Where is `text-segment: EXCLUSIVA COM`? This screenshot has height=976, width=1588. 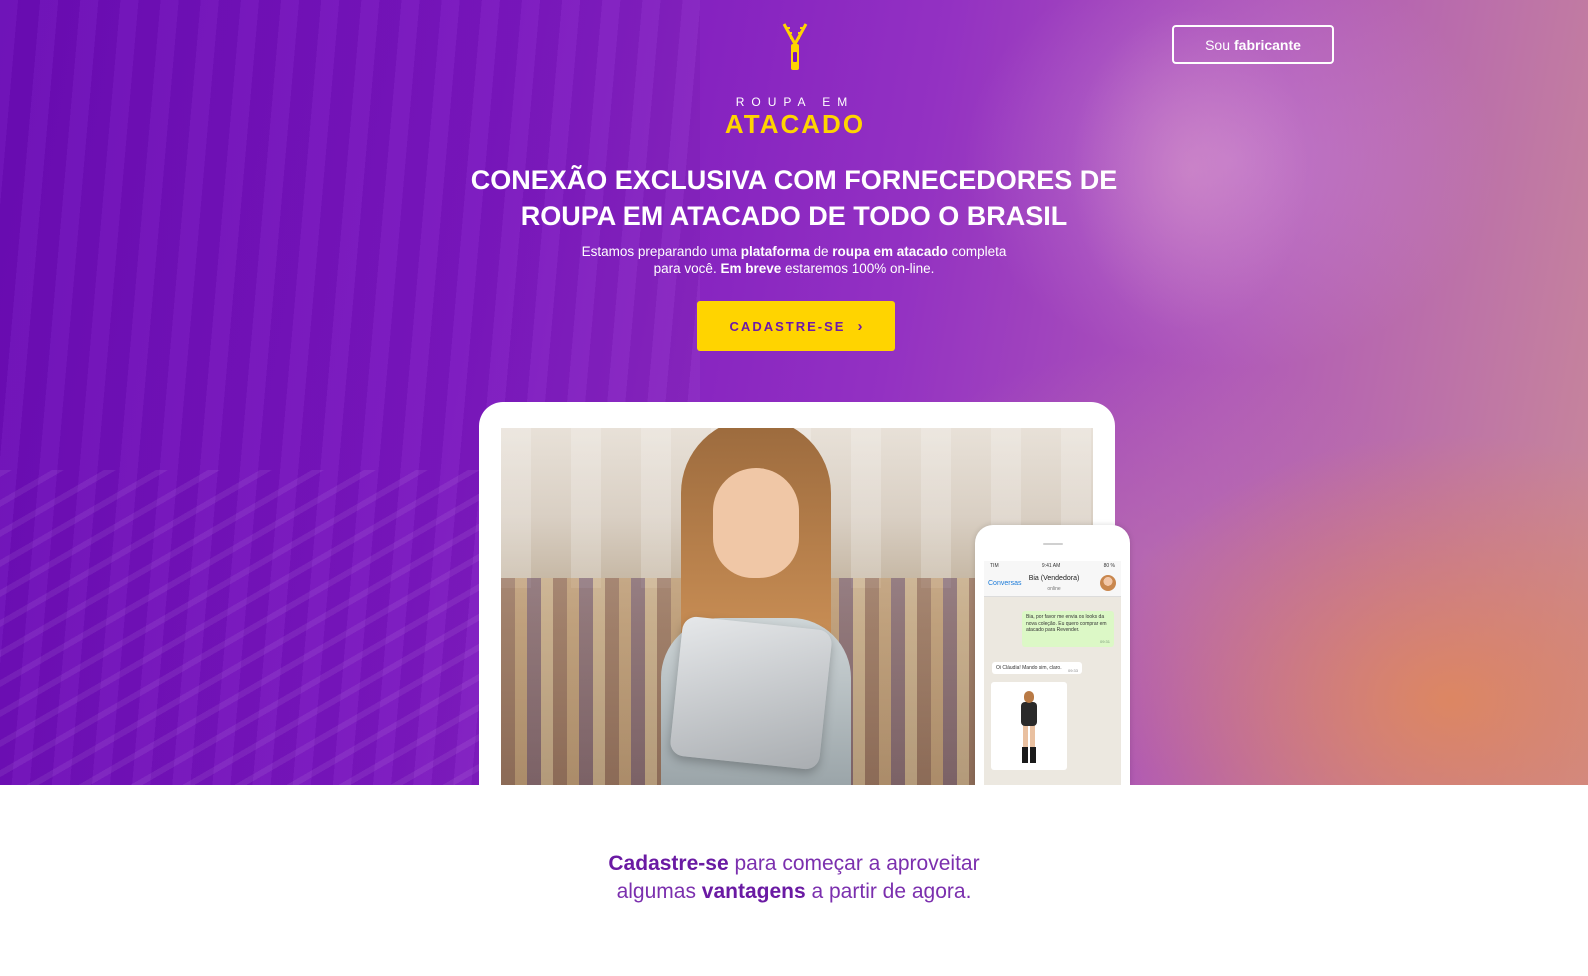
text-segment: EXCLUSIVA COM is located at coordinates (726, 180).